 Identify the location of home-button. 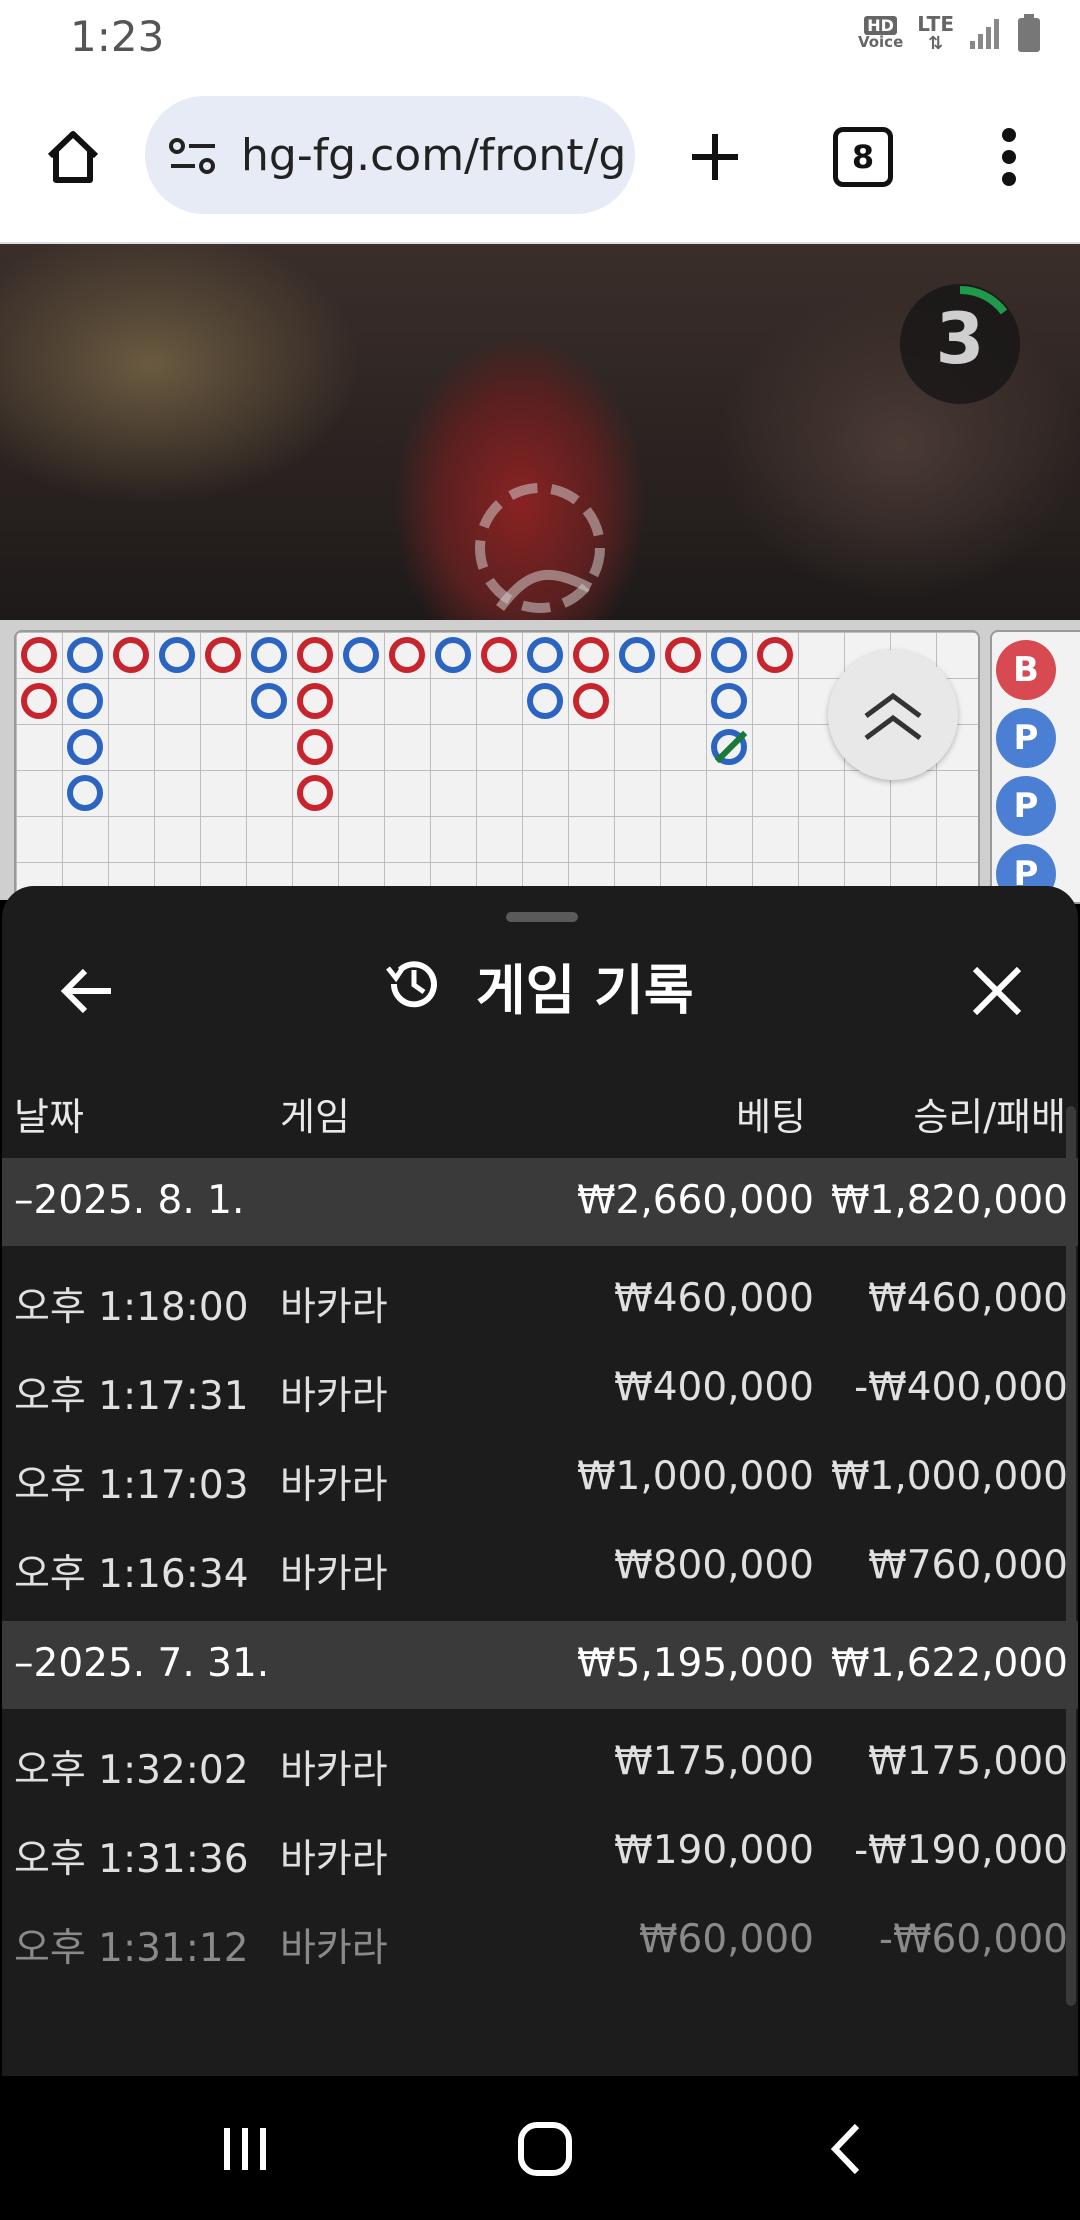
(73, 157).